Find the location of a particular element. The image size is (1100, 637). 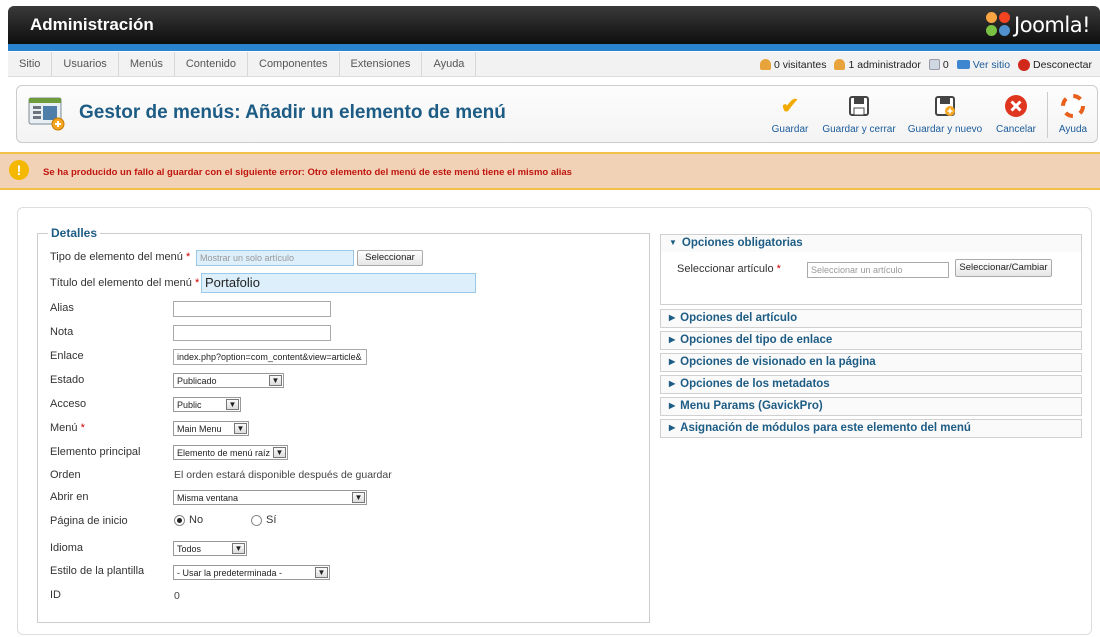

type-field: Mostrar un solo artículo is located at coordinates (275, 258).